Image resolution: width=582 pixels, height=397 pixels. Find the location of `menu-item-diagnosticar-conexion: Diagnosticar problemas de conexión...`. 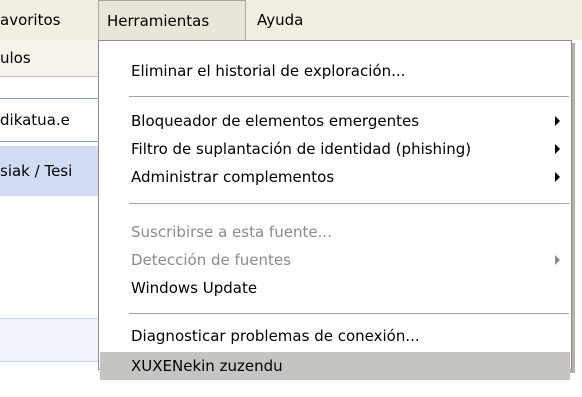

menu-item-diagnosticar-conexion: Diagnosticar problemas de conexión... is located at coordinates (335, 336).